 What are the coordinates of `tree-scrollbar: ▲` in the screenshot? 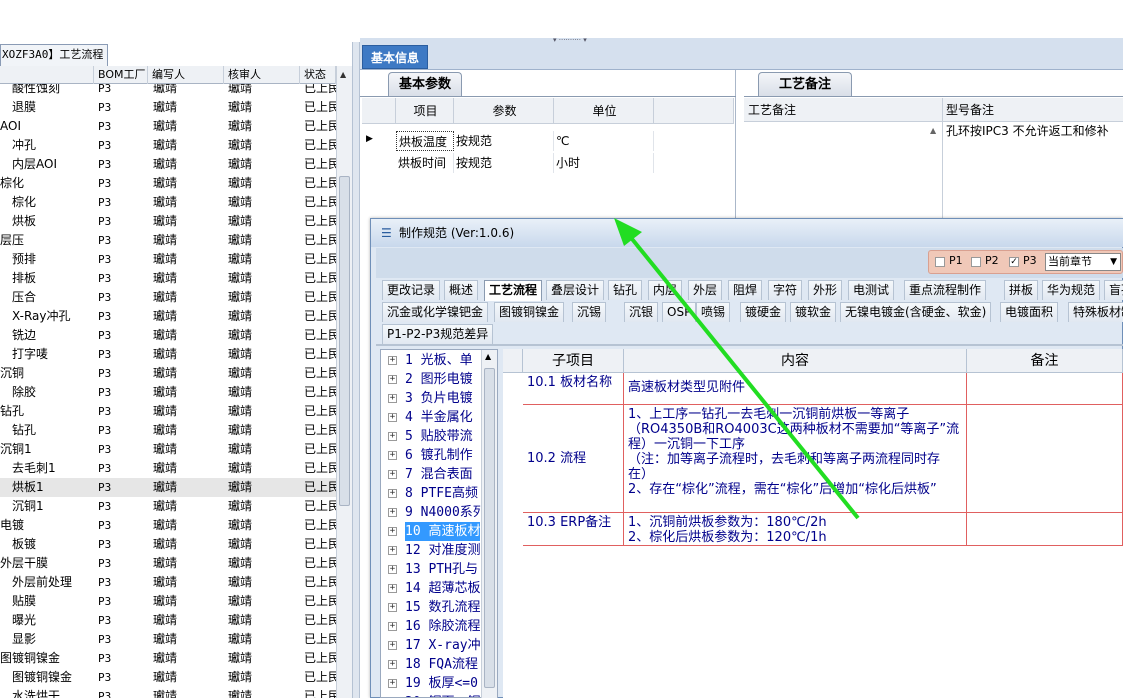 It's located at (489, 524).